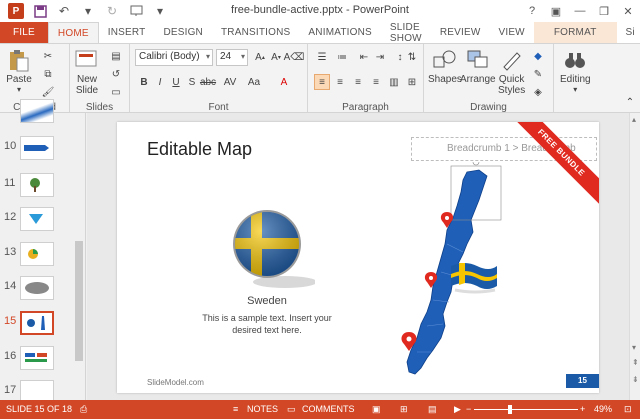 The height and width of the screenshot is (419, 640). I want to click on slide-thumbnail-10: 10, so click(36, 151).